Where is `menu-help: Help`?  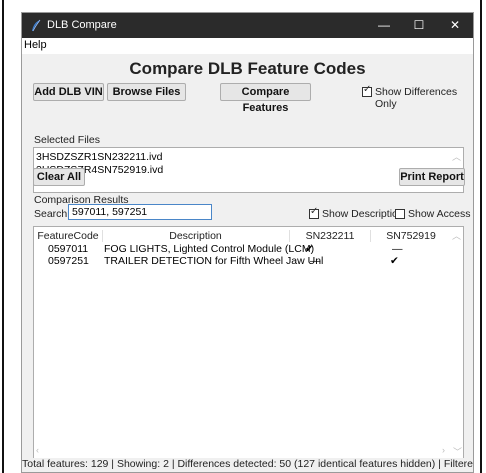
menu-help: Help is located at coordinates (35, 45).